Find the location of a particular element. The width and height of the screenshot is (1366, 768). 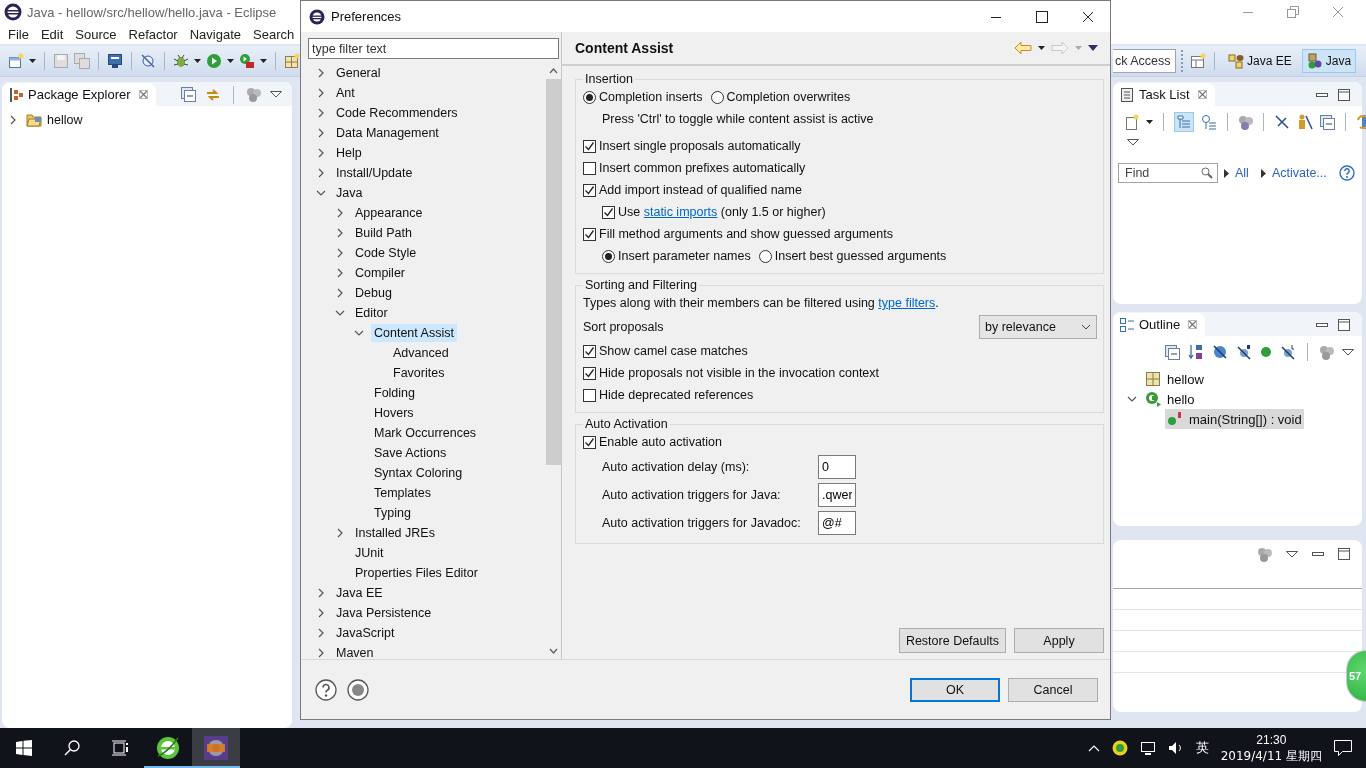

windows-icon is located at coordinates (24, 748).